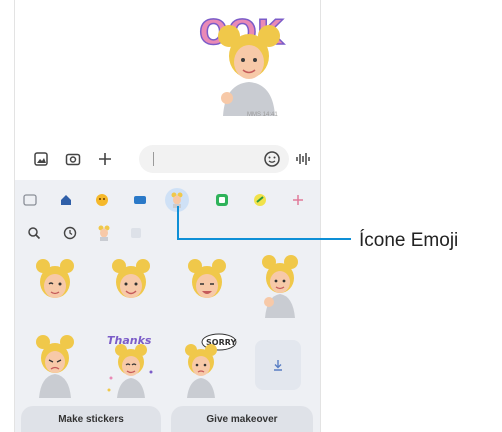 The height and width of the screenshot is (432, 502). I want to click on sent-sticker: OOK, so click(248, 61).